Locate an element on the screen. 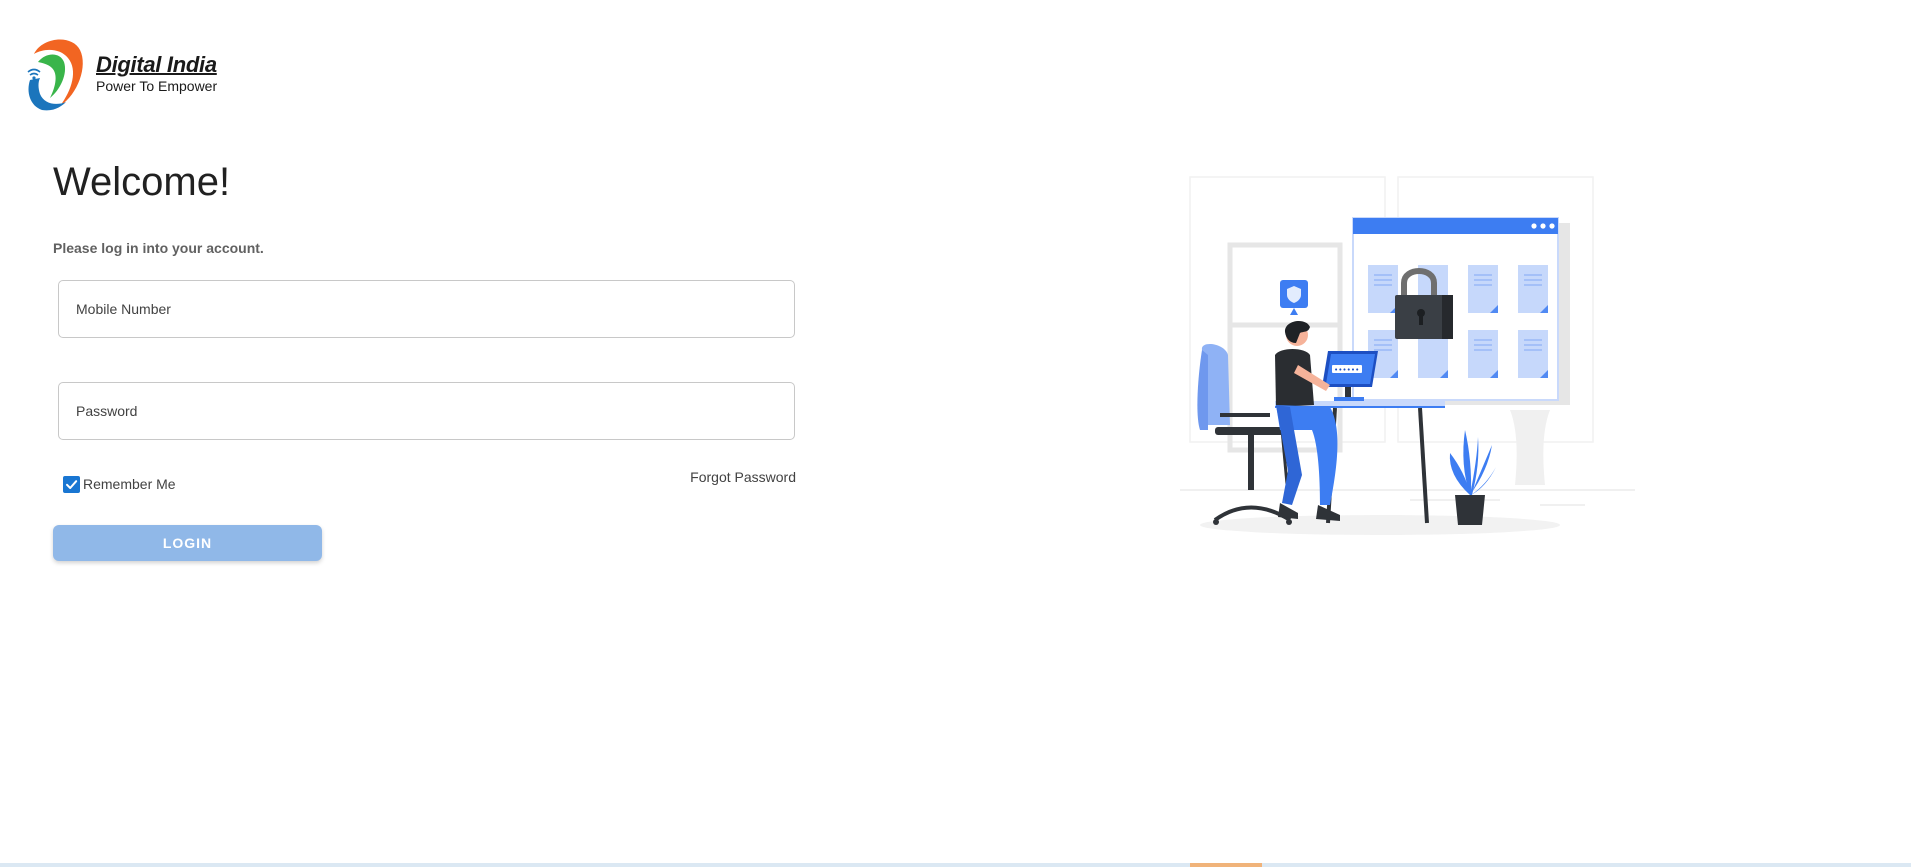  login-button: LOGIN is located at coordinates (187, 543).